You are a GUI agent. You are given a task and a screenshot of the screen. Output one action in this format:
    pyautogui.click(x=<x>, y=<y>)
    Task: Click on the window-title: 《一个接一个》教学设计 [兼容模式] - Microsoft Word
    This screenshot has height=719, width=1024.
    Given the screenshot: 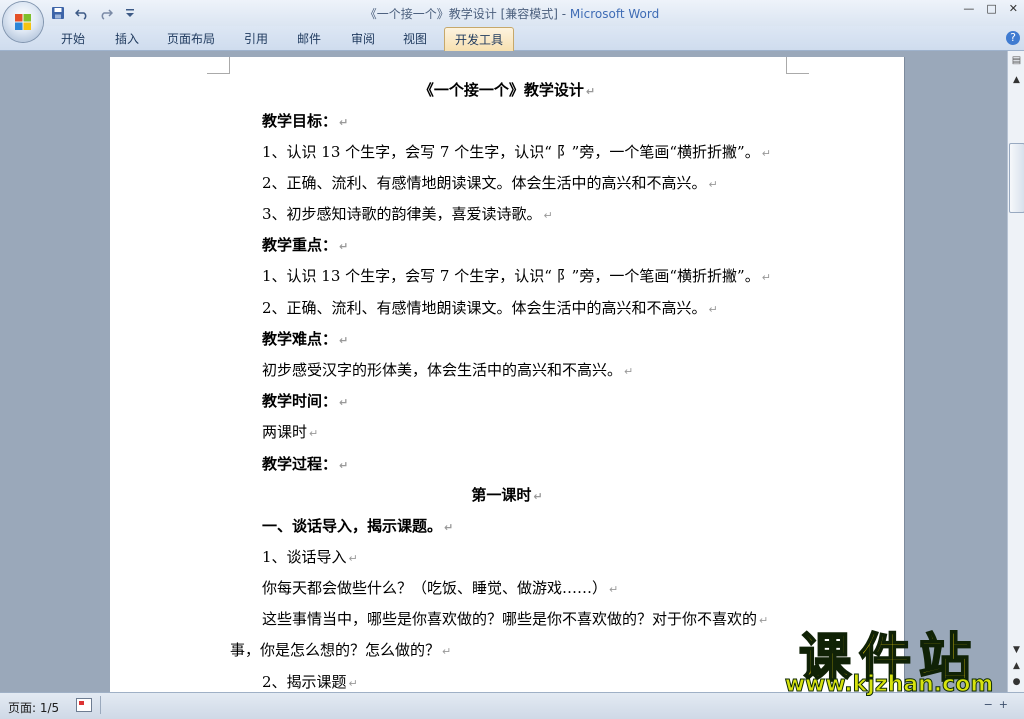 What is the action you would take?
    pyautogui.click(x=512, y=14)
    